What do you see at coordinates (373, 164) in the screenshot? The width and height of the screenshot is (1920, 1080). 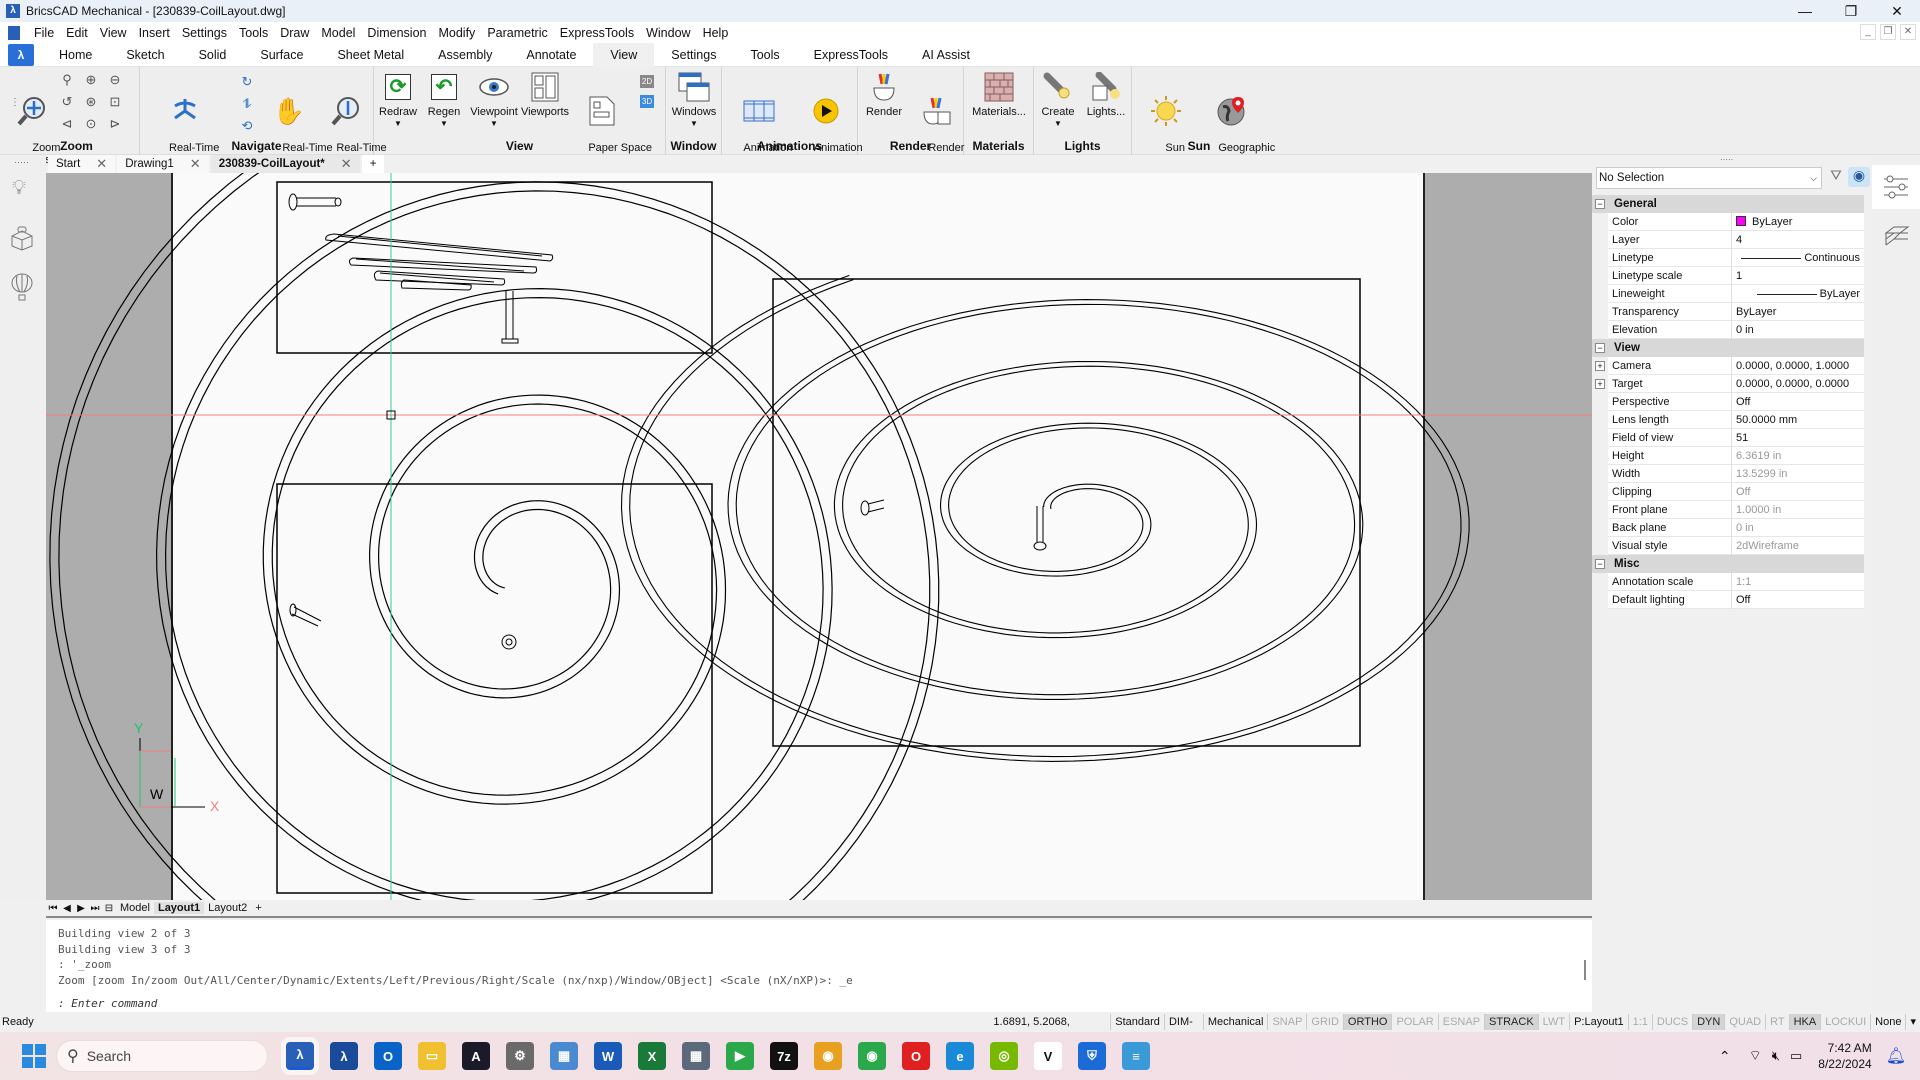 I see `new-tab-button: +` at bounding box center [373, 164].